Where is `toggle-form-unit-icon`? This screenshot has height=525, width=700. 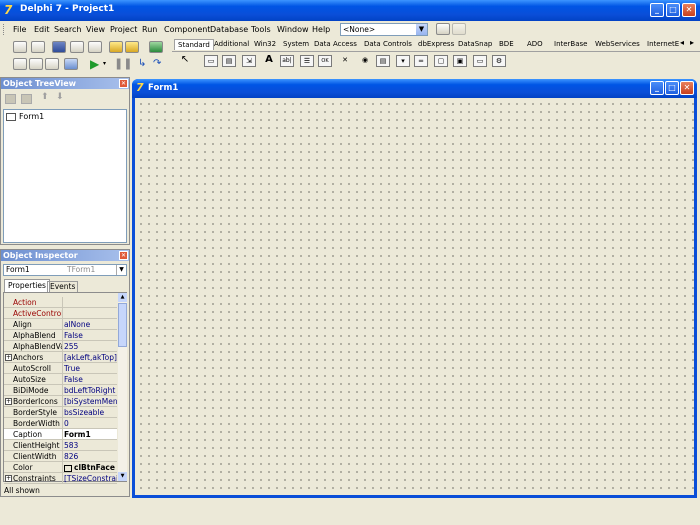 toggle-form-unit-icon is located at coordinates (52, 64).